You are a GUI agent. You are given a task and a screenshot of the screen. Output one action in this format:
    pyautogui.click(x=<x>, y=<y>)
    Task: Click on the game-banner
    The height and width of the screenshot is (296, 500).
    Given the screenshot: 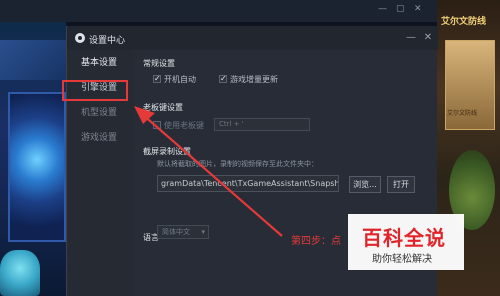 What is the action you would take?
    pyautogui.click(x=33, y=60)
    